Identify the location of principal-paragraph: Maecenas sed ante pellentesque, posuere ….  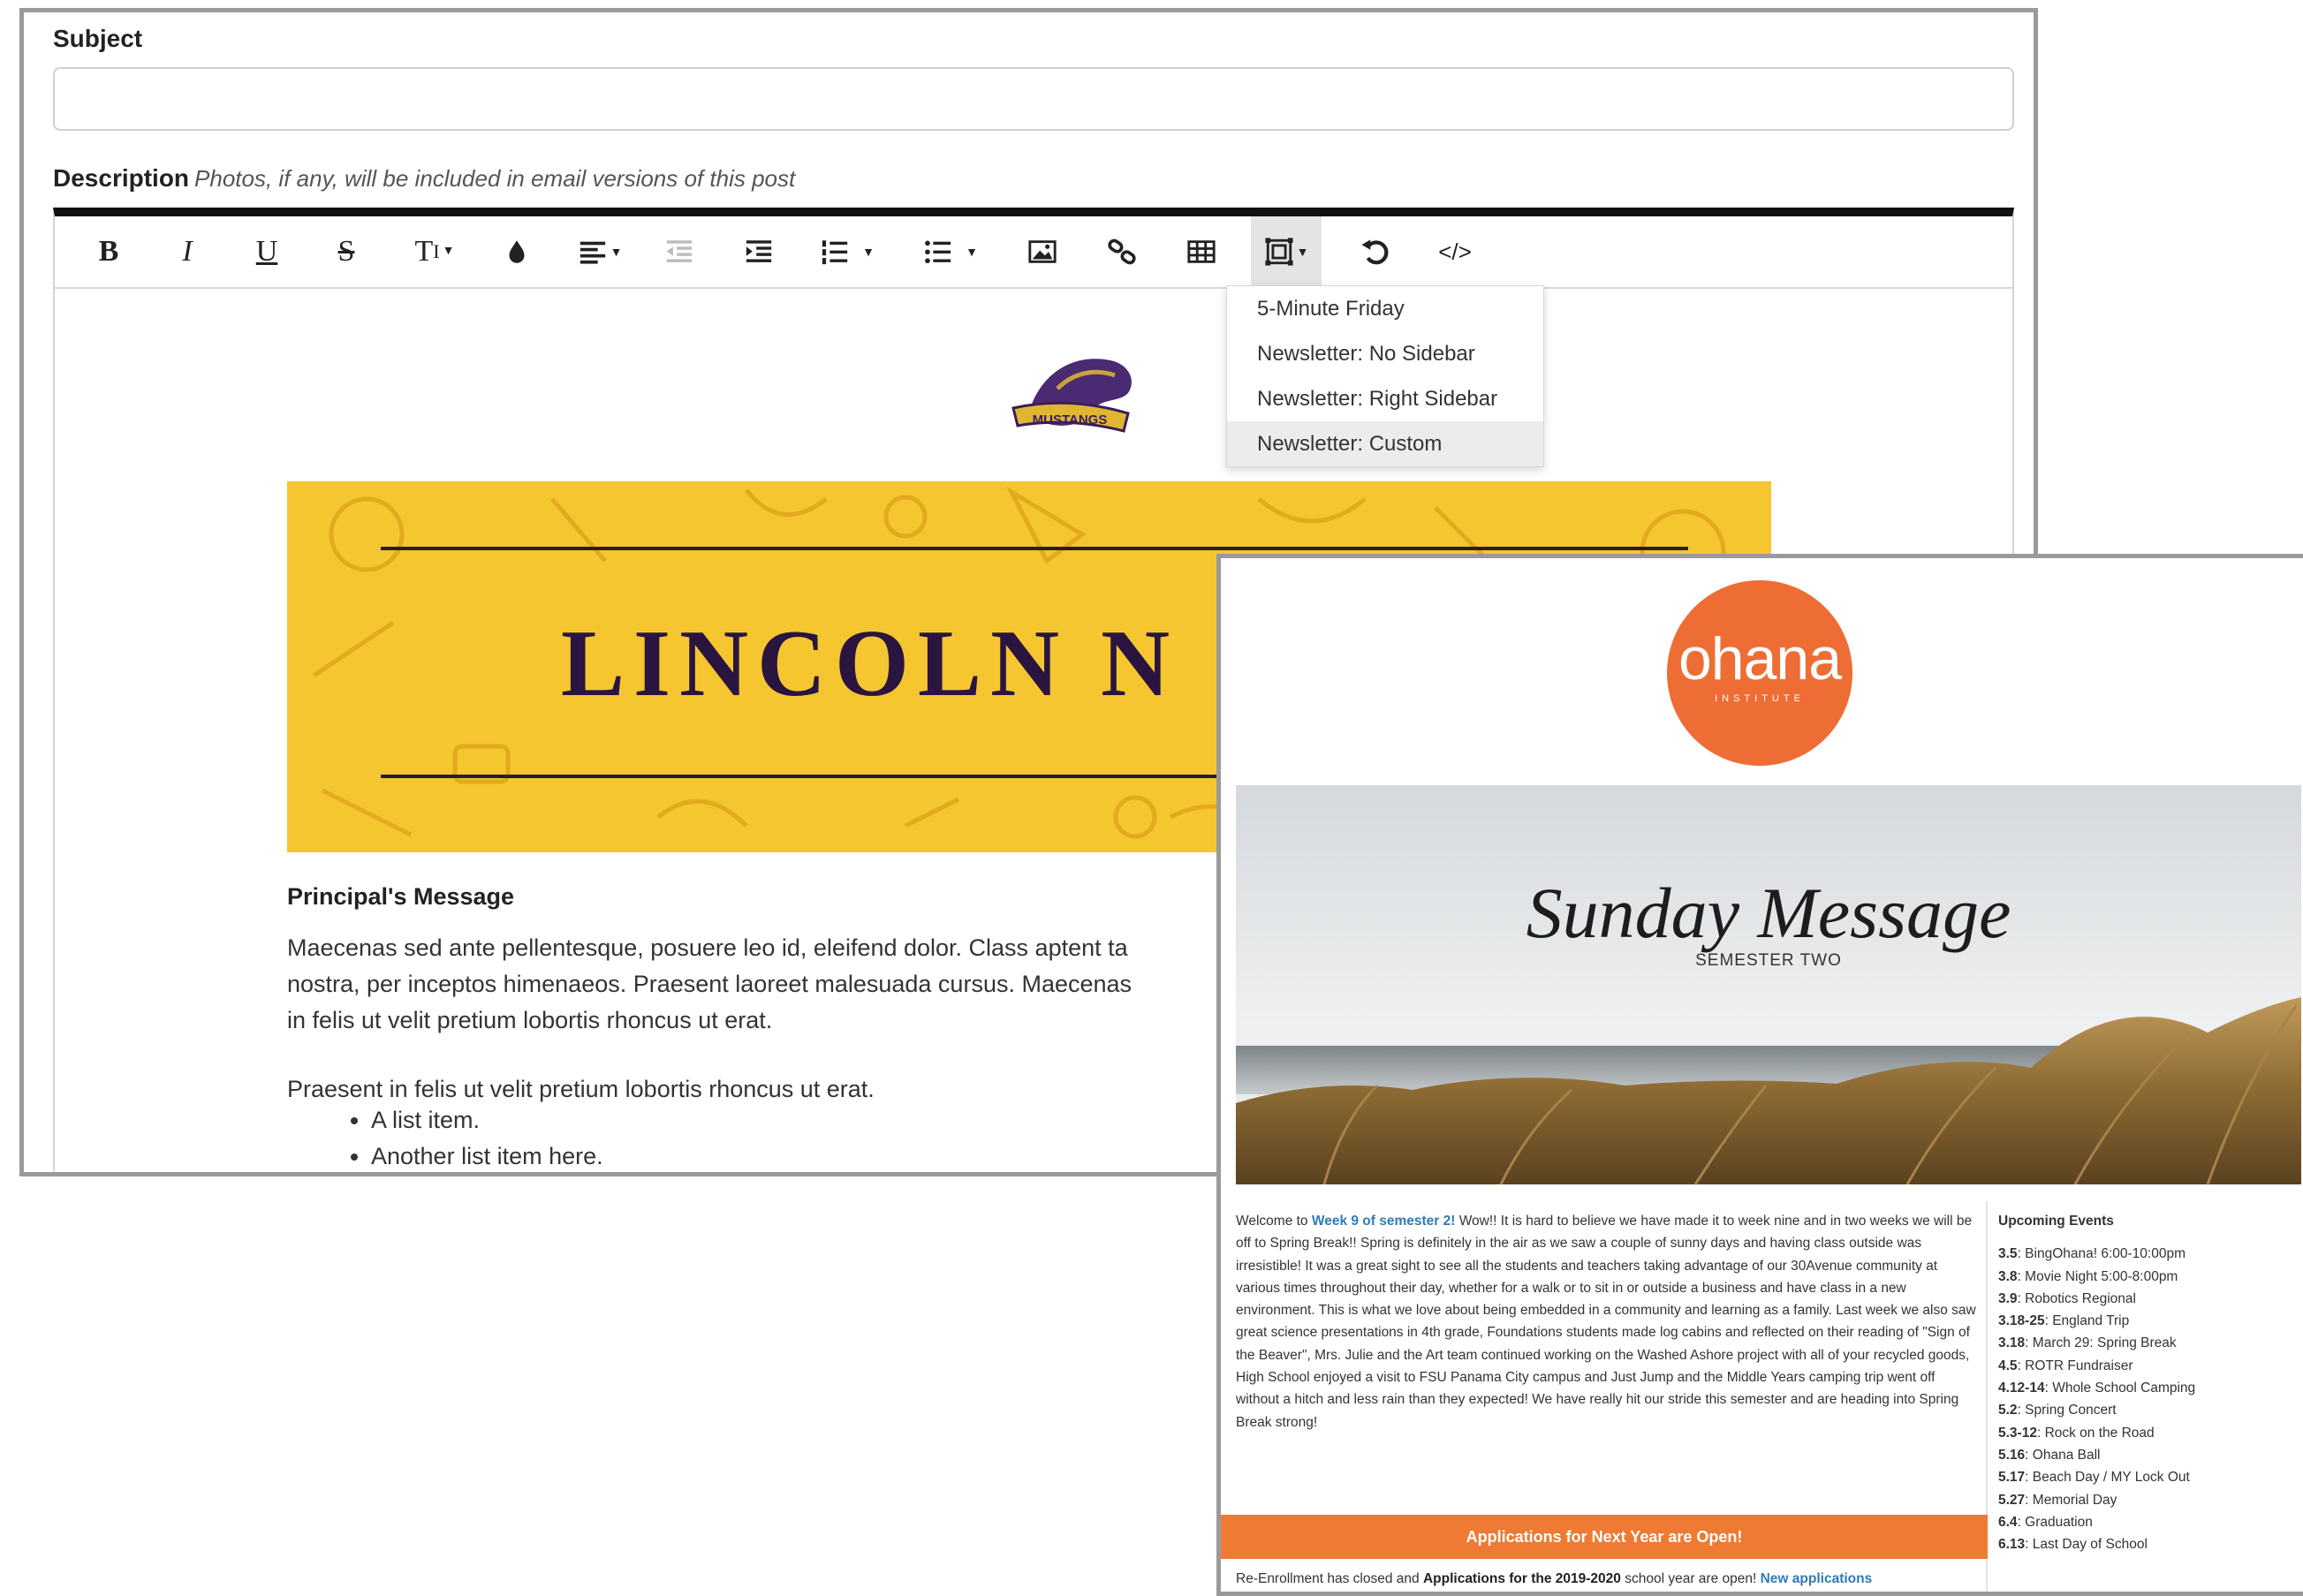
(709, 984).